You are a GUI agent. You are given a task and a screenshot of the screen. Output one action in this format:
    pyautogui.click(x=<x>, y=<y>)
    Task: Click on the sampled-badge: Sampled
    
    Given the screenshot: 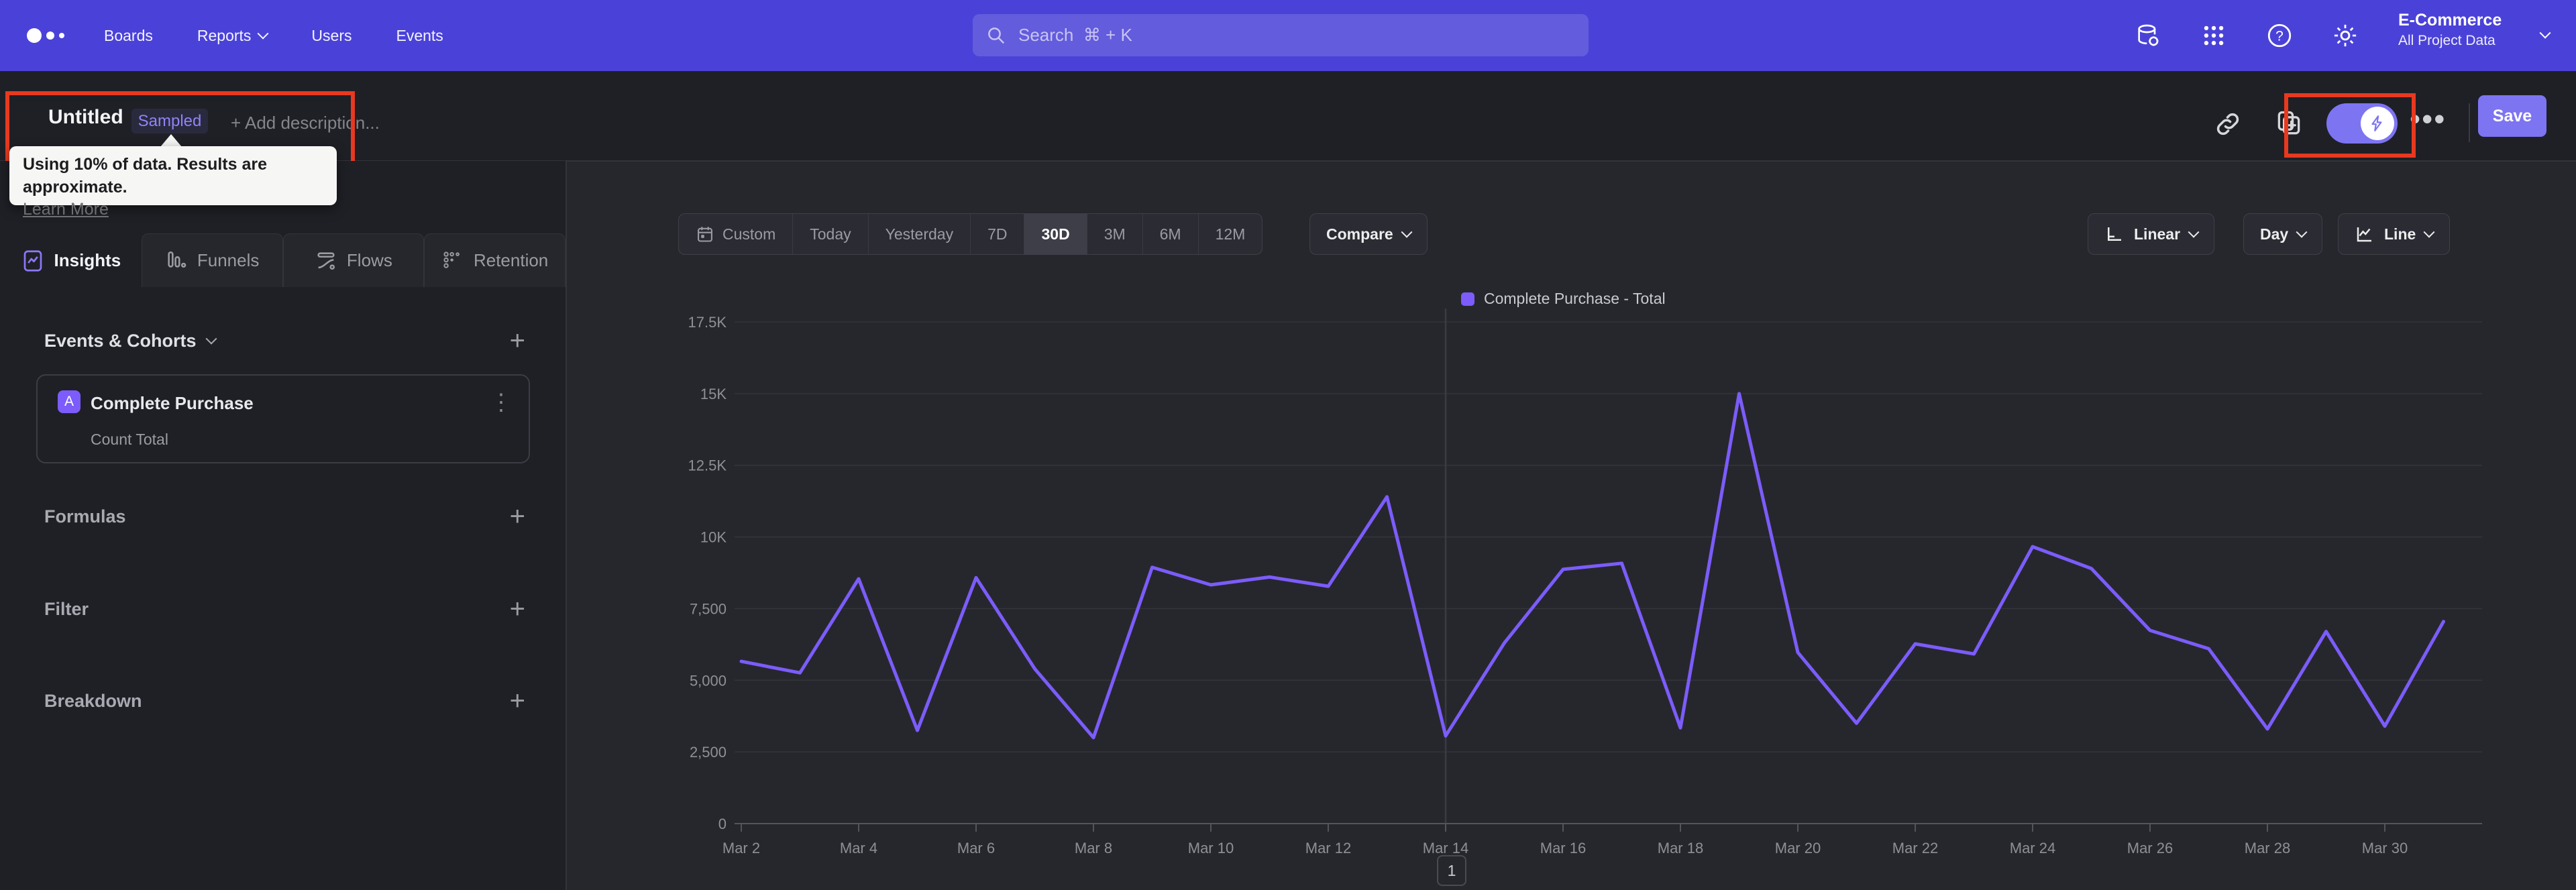 What is the action you would take?
    pyautogui.click(x=169, y=121)
    